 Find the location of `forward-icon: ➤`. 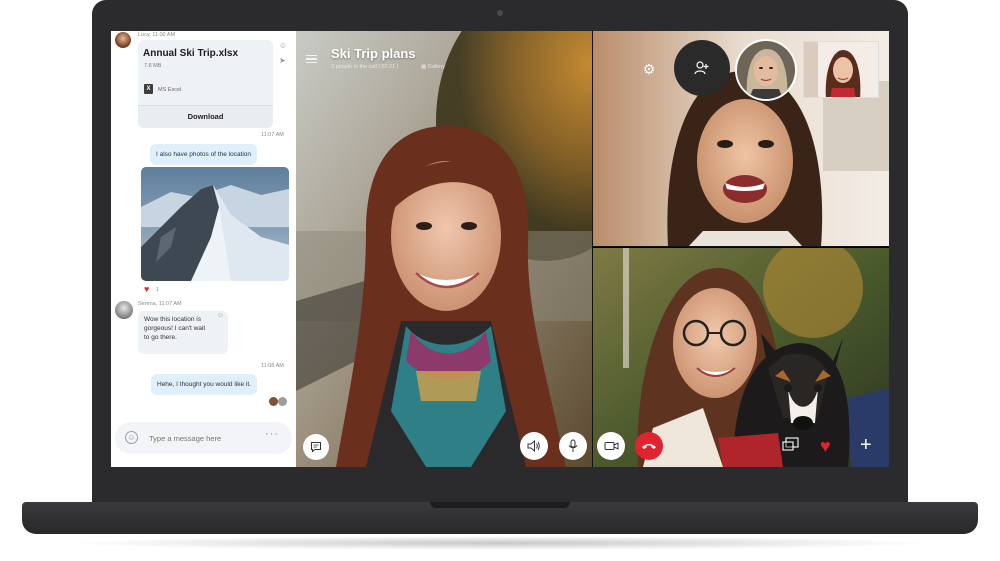

forward-icon: ➤ is located at coordinates (282, 60).